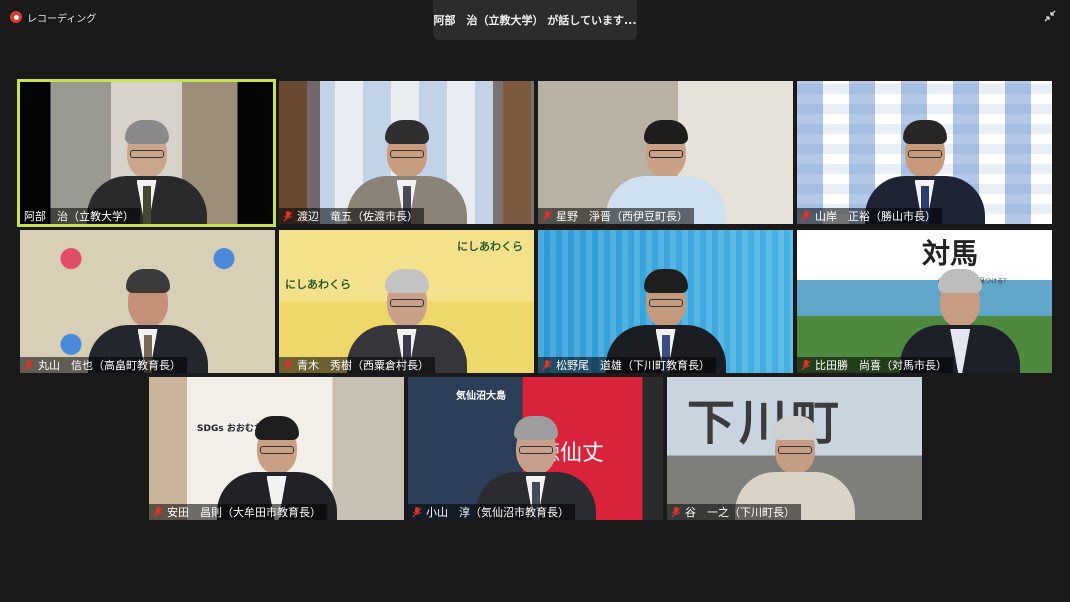 The width and height of the screenshot is (1070, 602). What do you see at coordinates (146, 153) in the screenshot?
I see `video-tile: 阿部 治（立教大学）` at bounding box center [146, 153].